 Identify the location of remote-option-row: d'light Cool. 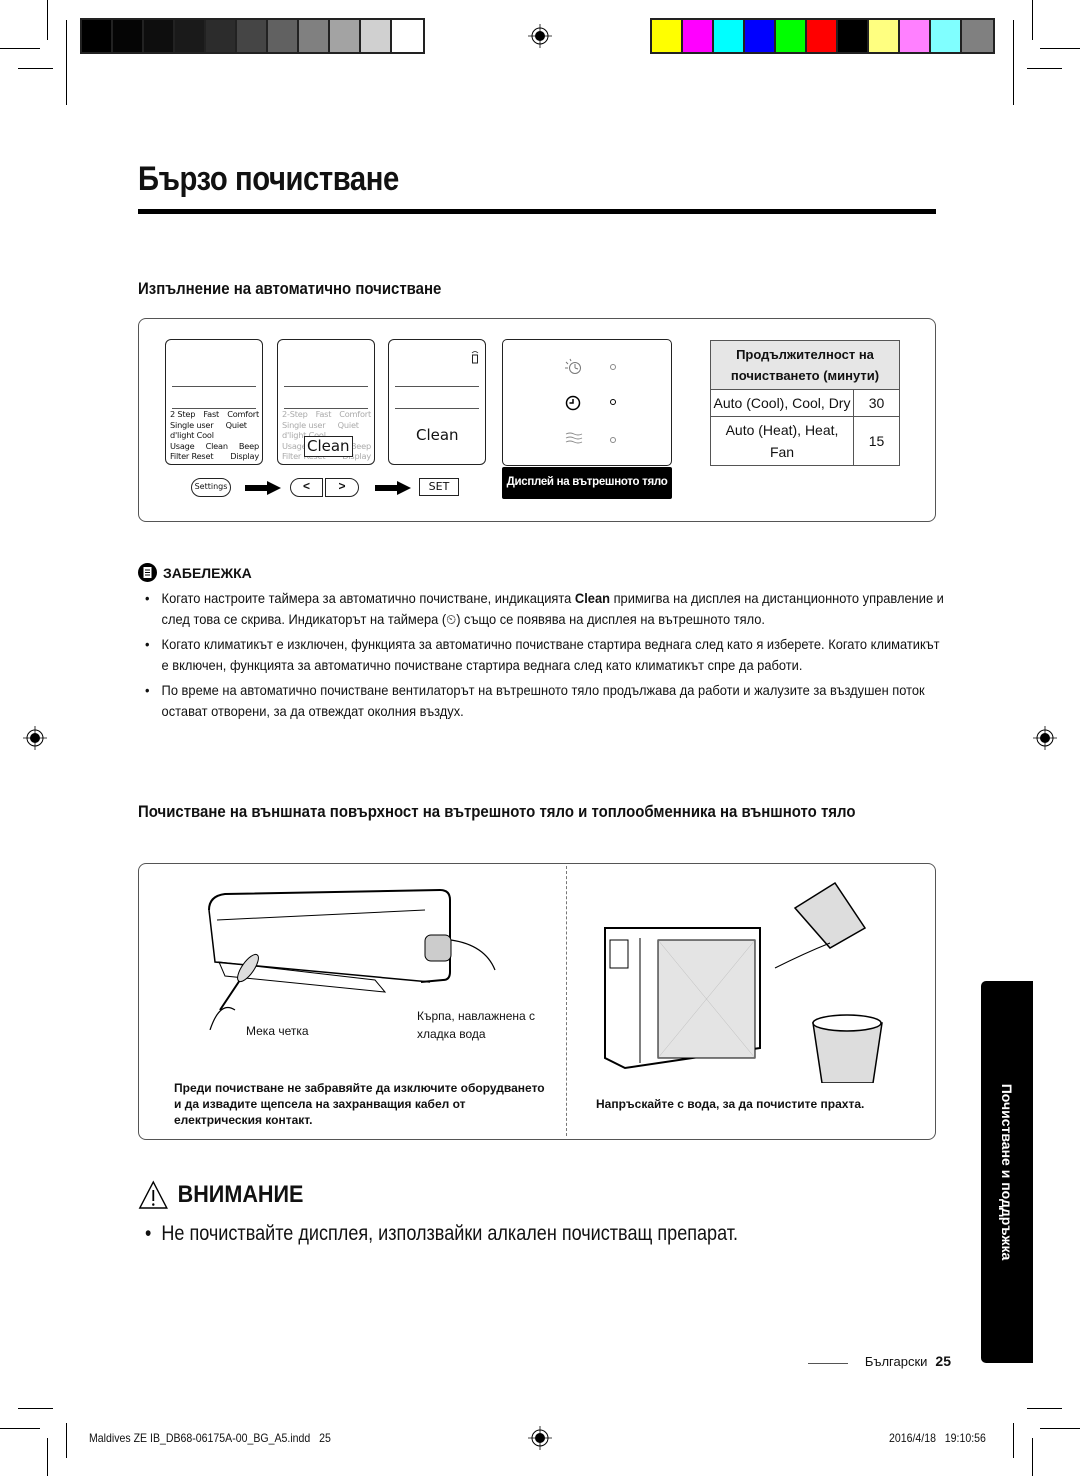
(214, 435).